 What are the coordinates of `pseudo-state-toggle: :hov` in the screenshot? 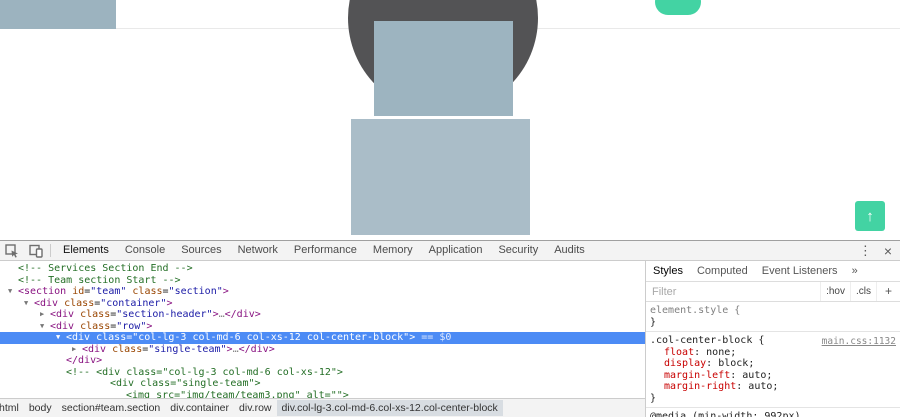 It's located at (835, 291).